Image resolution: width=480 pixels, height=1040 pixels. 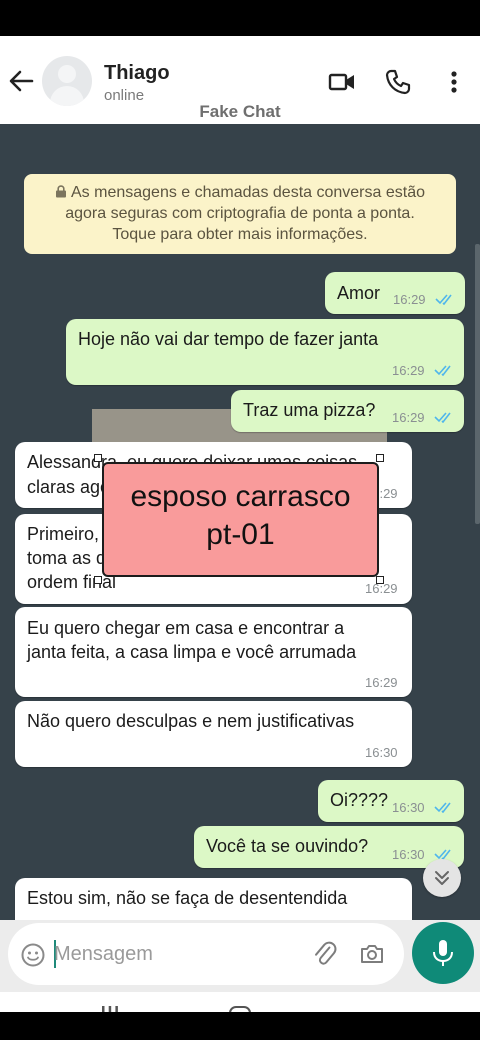 I want to click on message-bubble-incoming: Estou sim, não se faça de desentendida, so click(x=213, y=899).